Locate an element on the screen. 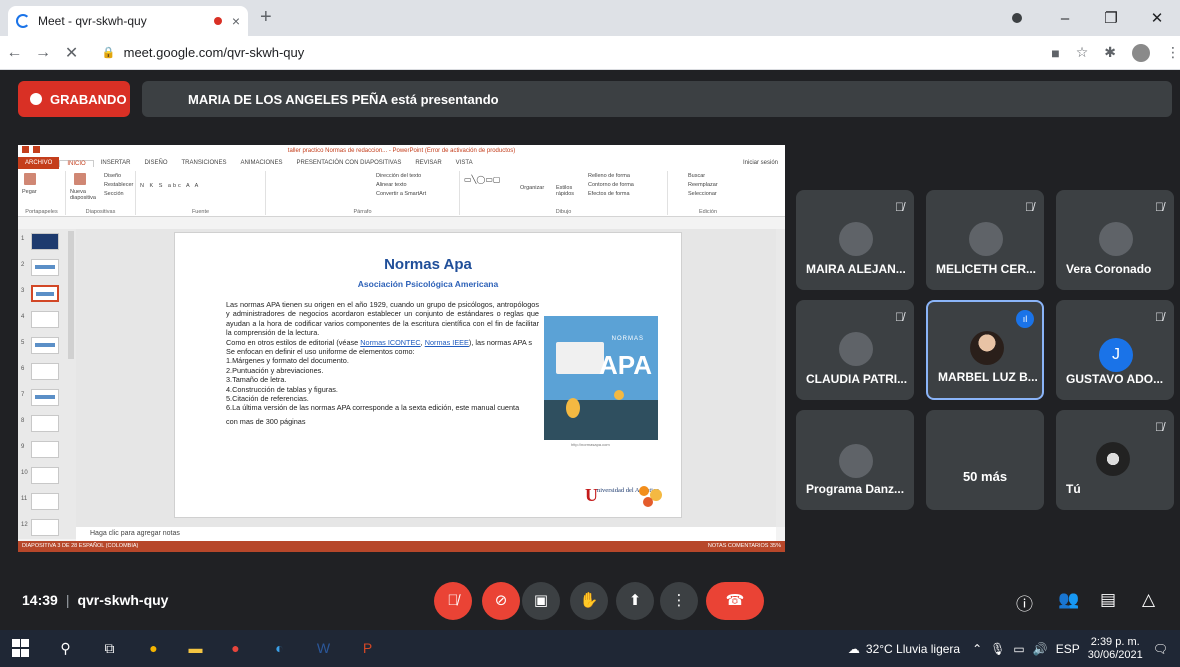  input-language: ESP is located at coordinates (1068, 649).